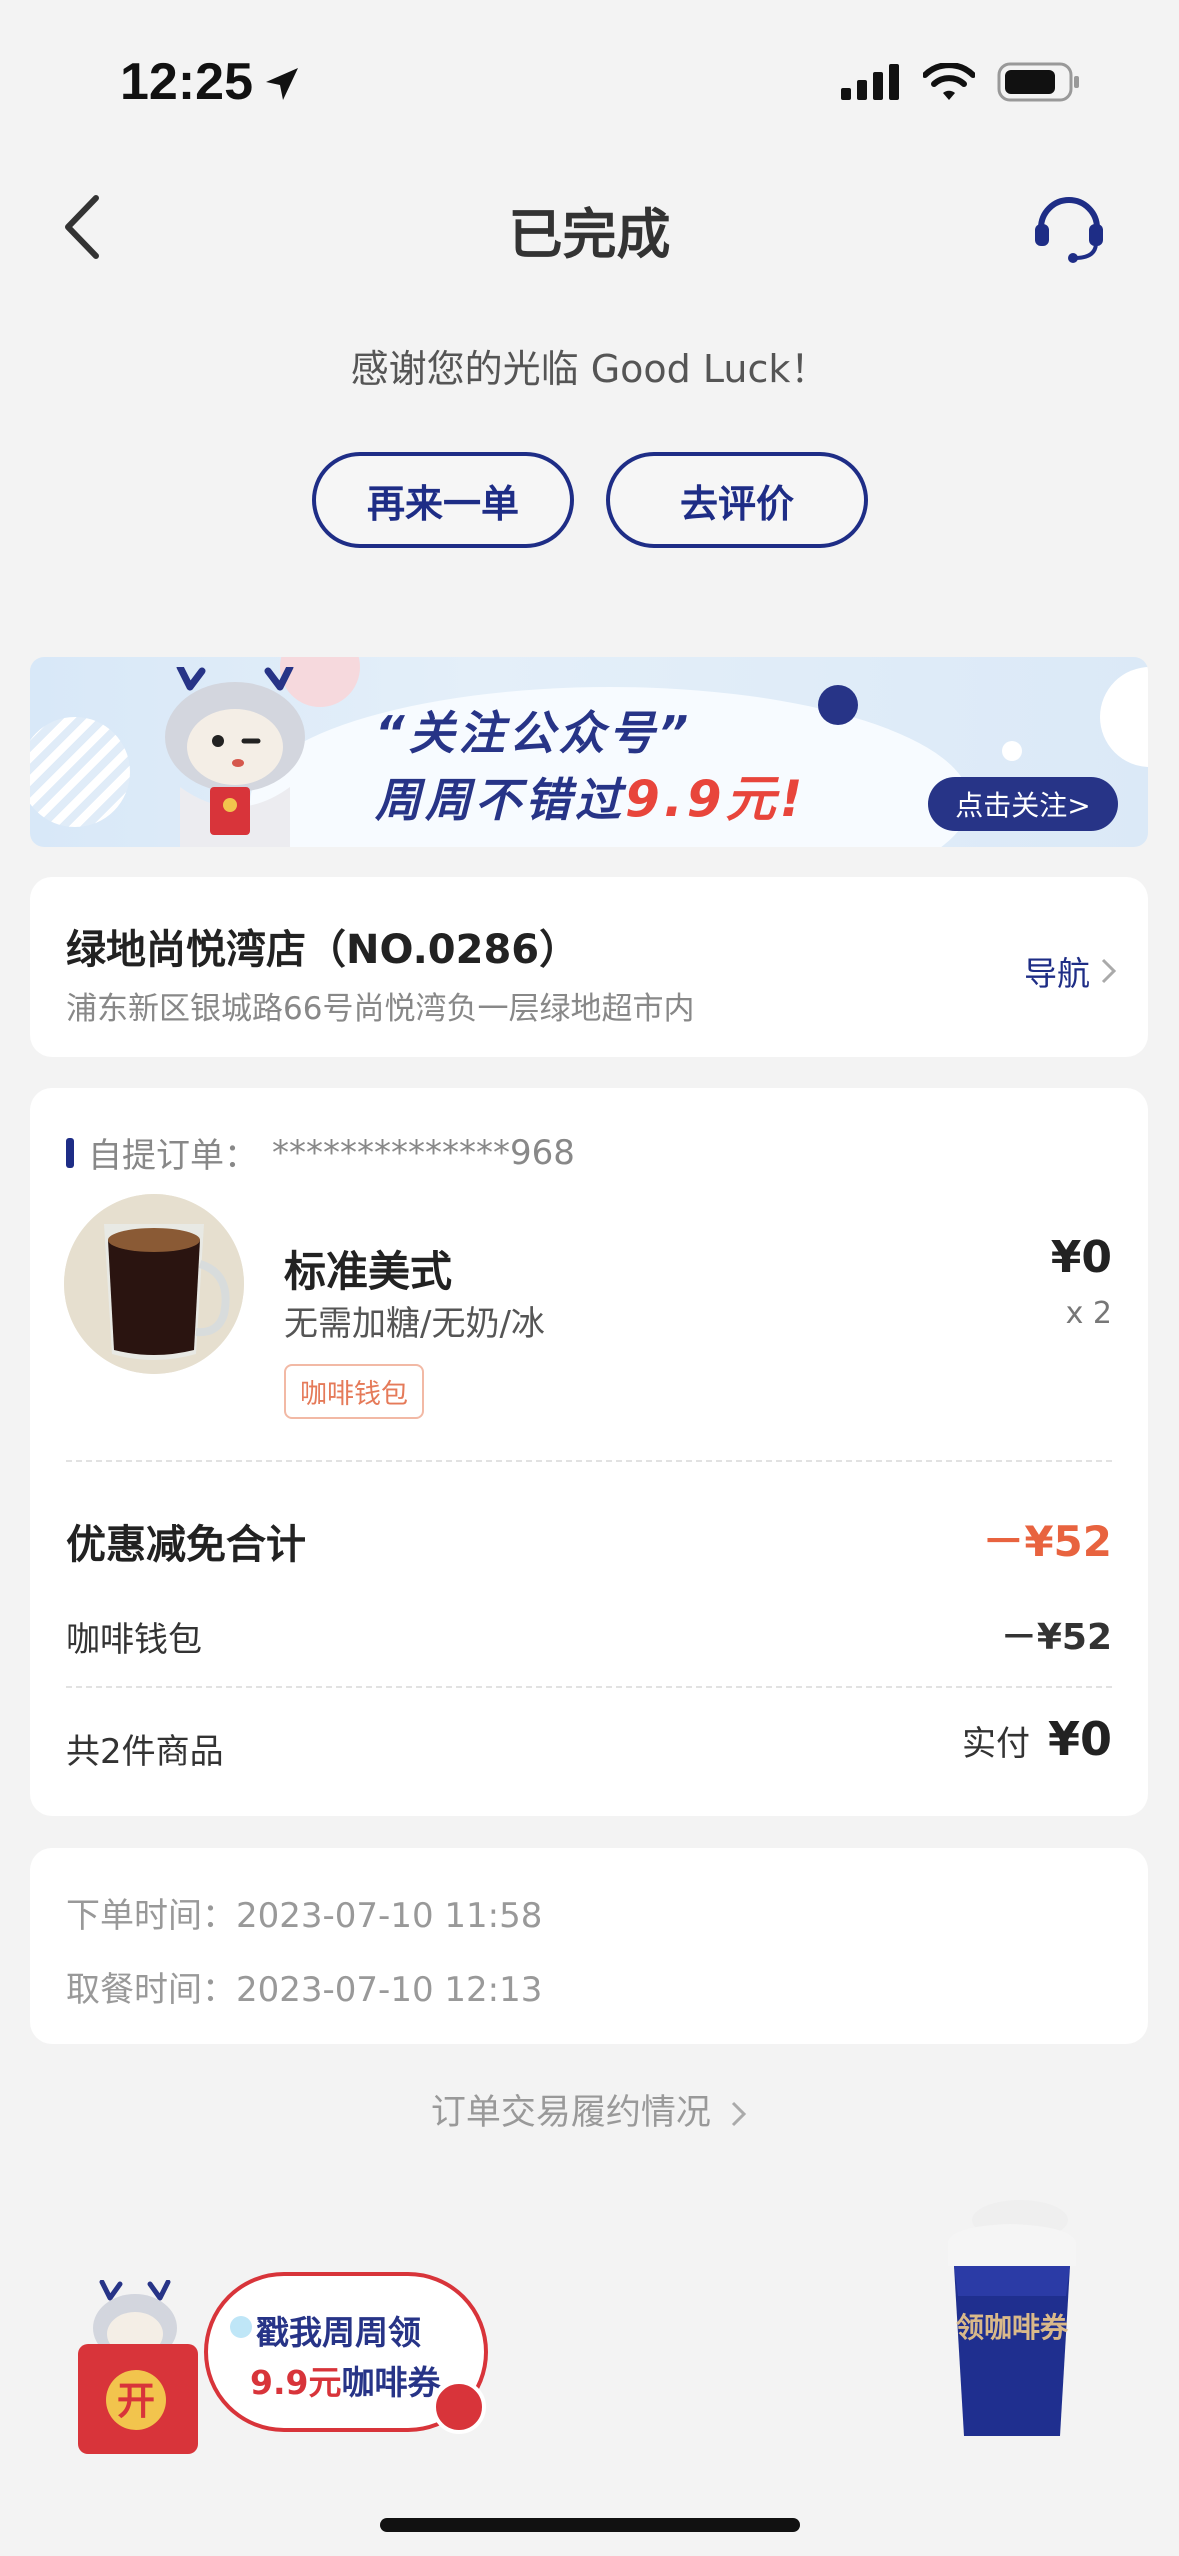  Describe the element at coordinates (1037, 1739) in the screenshot. I see `paid-amount: 实付 ¥0` at that location.